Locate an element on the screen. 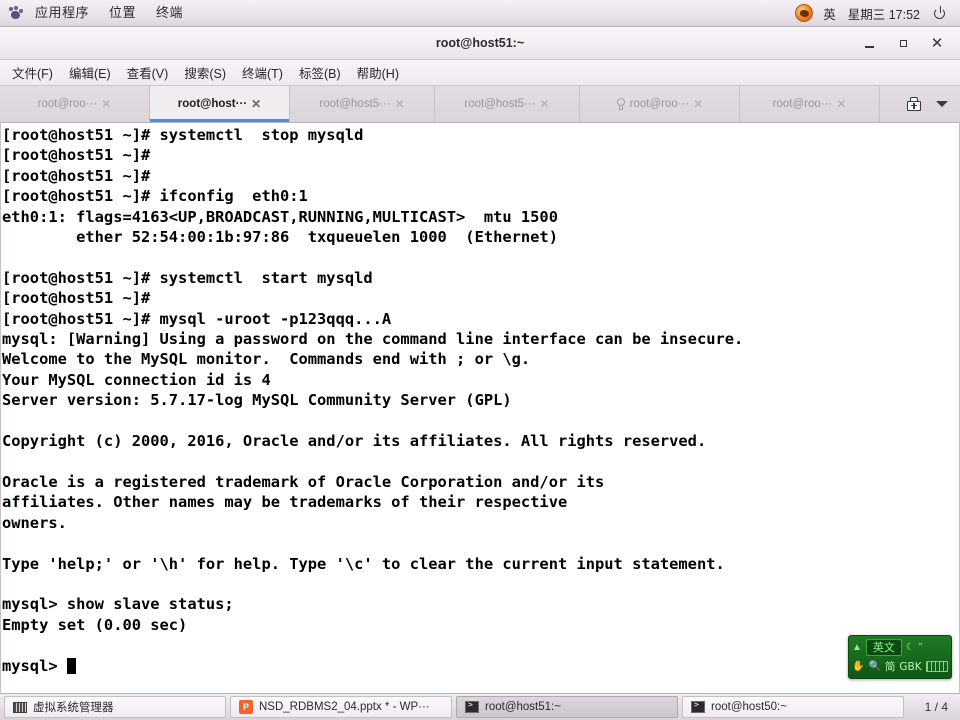 Image resolution: width=960 pixels, height=720 pixels. tab-2: root@host5··· ✕ is located at coordinates (362, 104).